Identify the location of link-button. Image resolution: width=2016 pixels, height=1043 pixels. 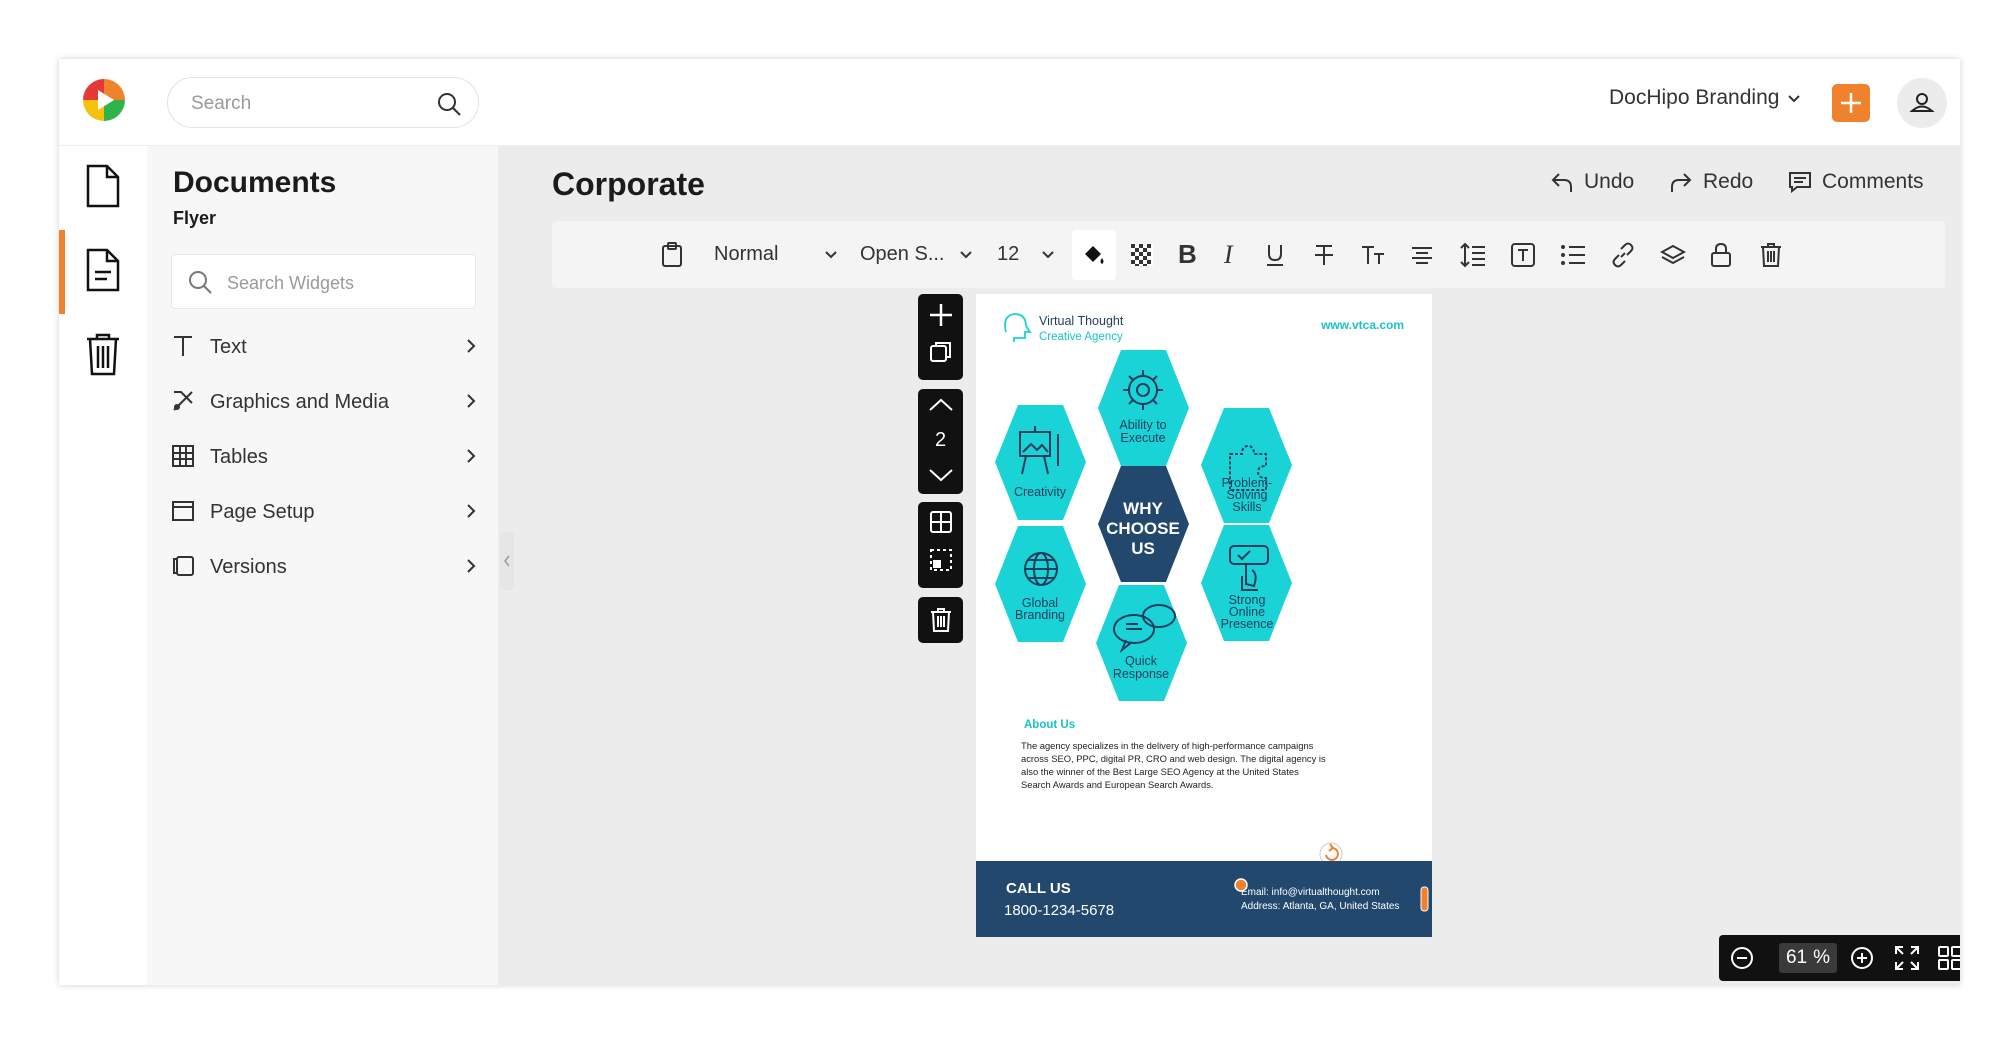
(1623, 254).